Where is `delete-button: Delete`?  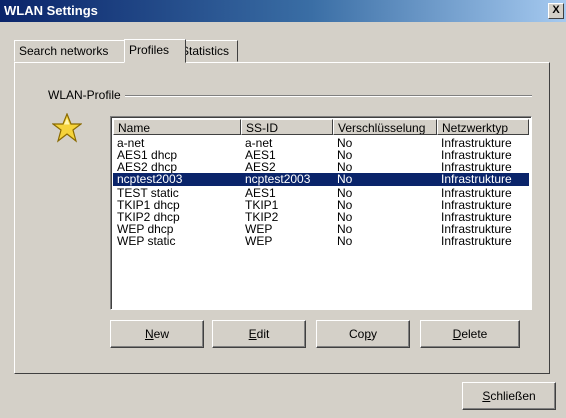
delete-button: Delete is located at coordinates (470, 334).